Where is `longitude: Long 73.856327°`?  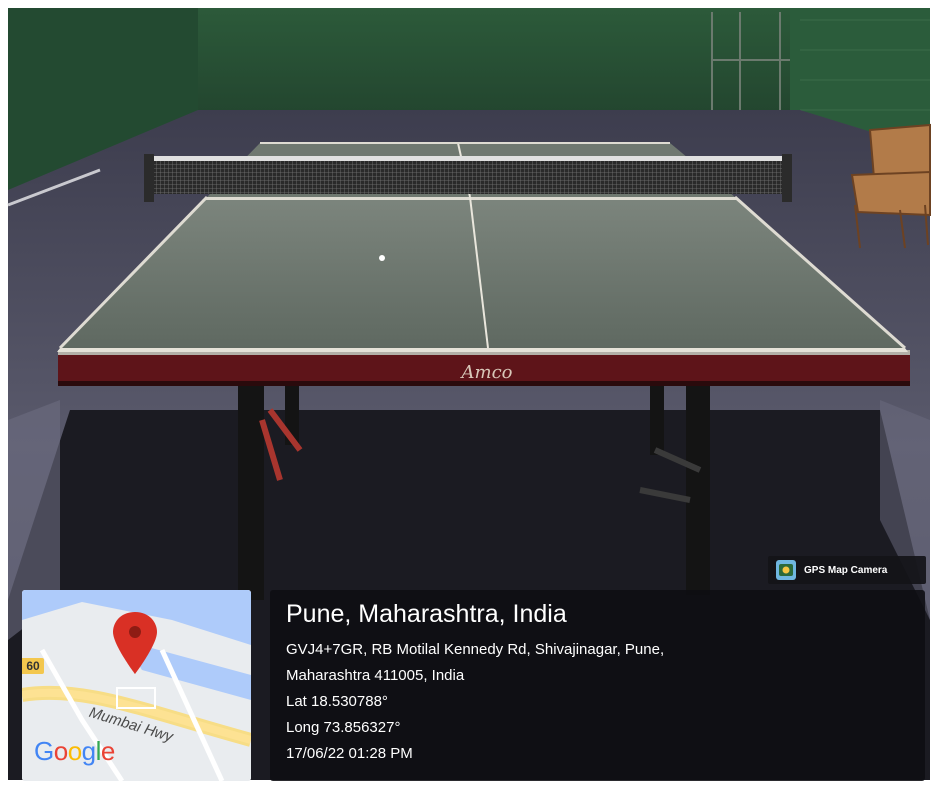
longitude: Long 73.856327° is located at coordinates (343, 727).